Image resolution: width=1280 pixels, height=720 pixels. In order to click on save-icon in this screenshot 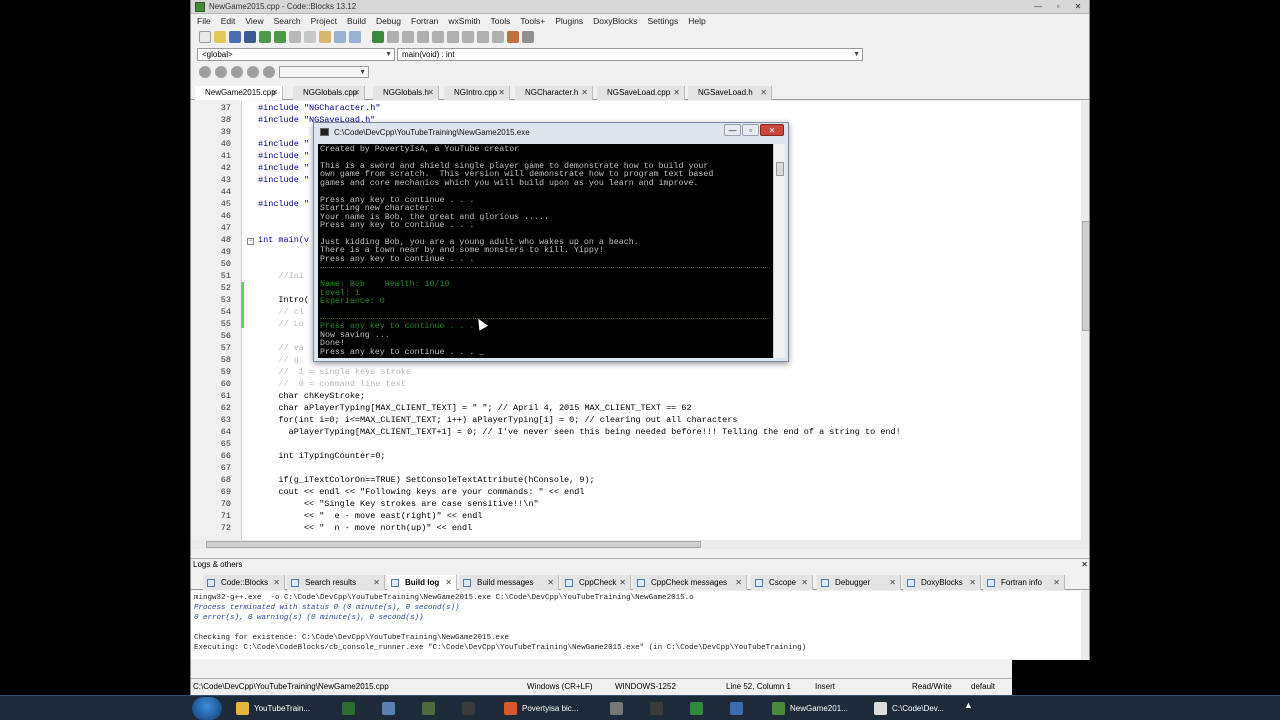, I will do `click(235, 37)`.